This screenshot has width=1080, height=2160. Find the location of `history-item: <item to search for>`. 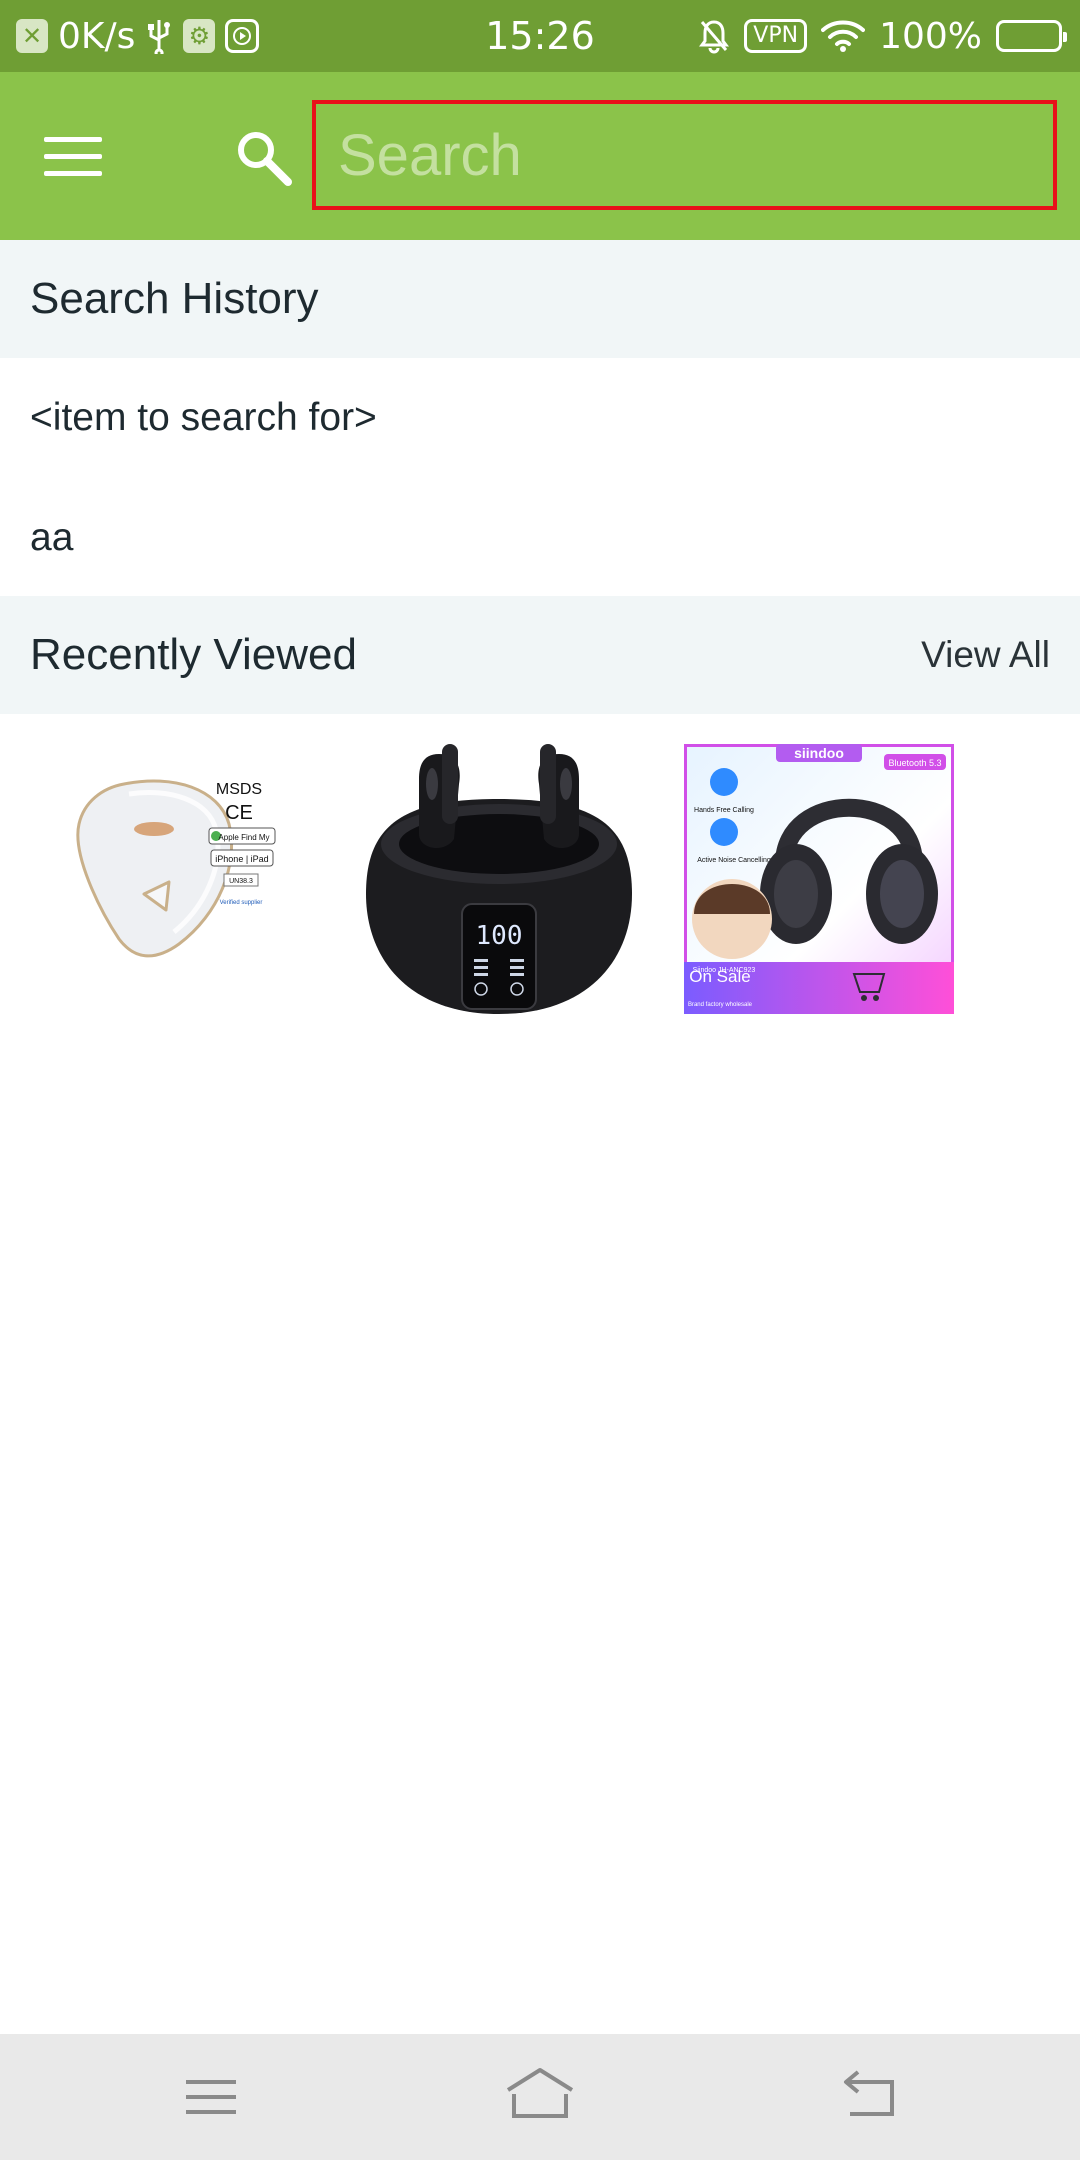

history-item: <item to search for> is located at coordinates (540, 418).